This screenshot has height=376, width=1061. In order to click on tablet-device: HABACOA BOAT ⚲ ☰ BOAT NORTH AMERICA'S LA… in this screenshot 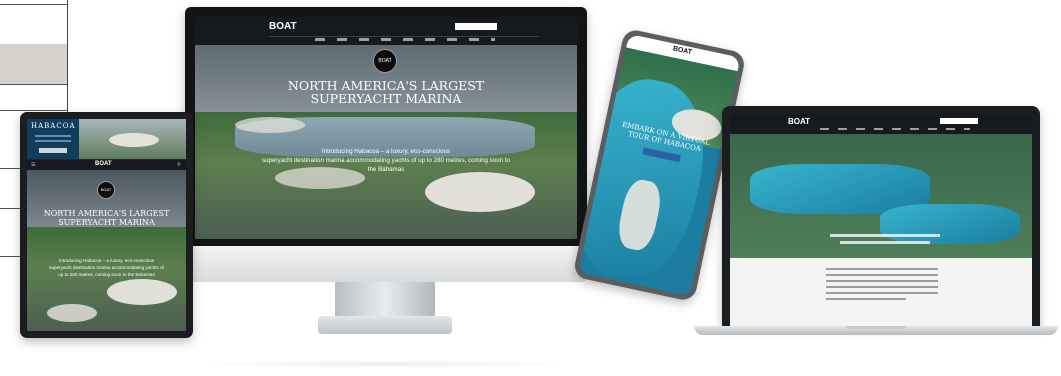, I will do `click(106, 225)`.